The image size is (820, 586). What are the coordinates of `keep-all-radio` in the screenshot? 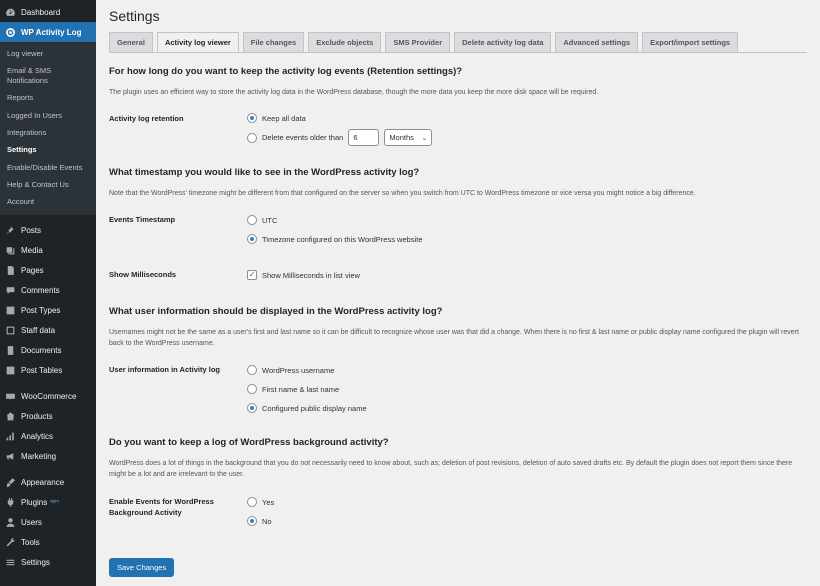 It's located at (252, 118).